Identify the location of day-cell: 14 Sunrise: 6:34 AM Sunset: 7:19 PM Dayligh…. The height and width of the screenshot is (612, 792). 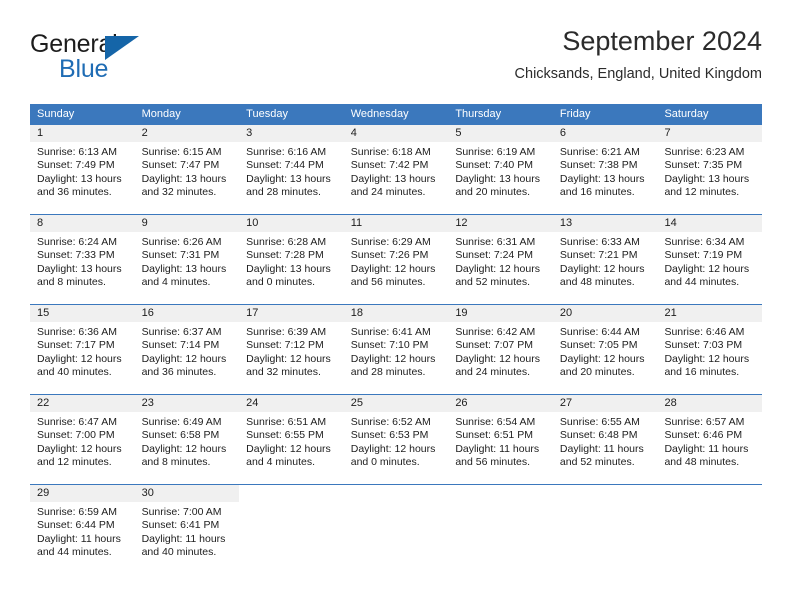
(710, 259).